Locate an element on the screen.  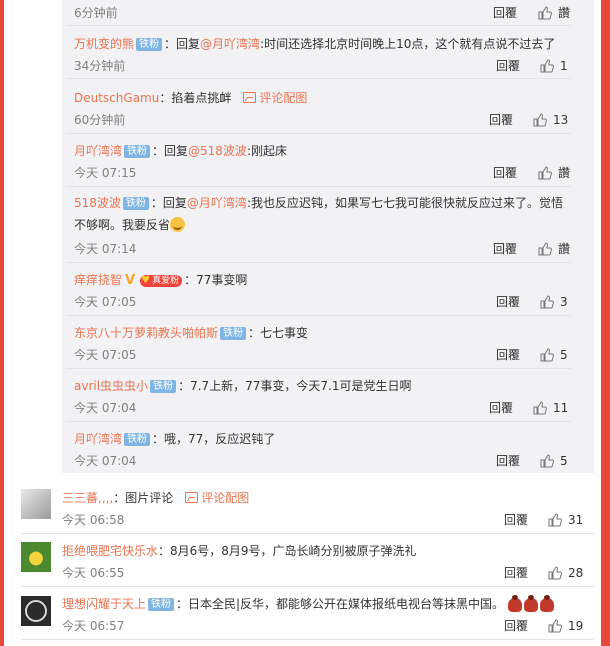
like-button: 11 is located at coordinates (550, 408).